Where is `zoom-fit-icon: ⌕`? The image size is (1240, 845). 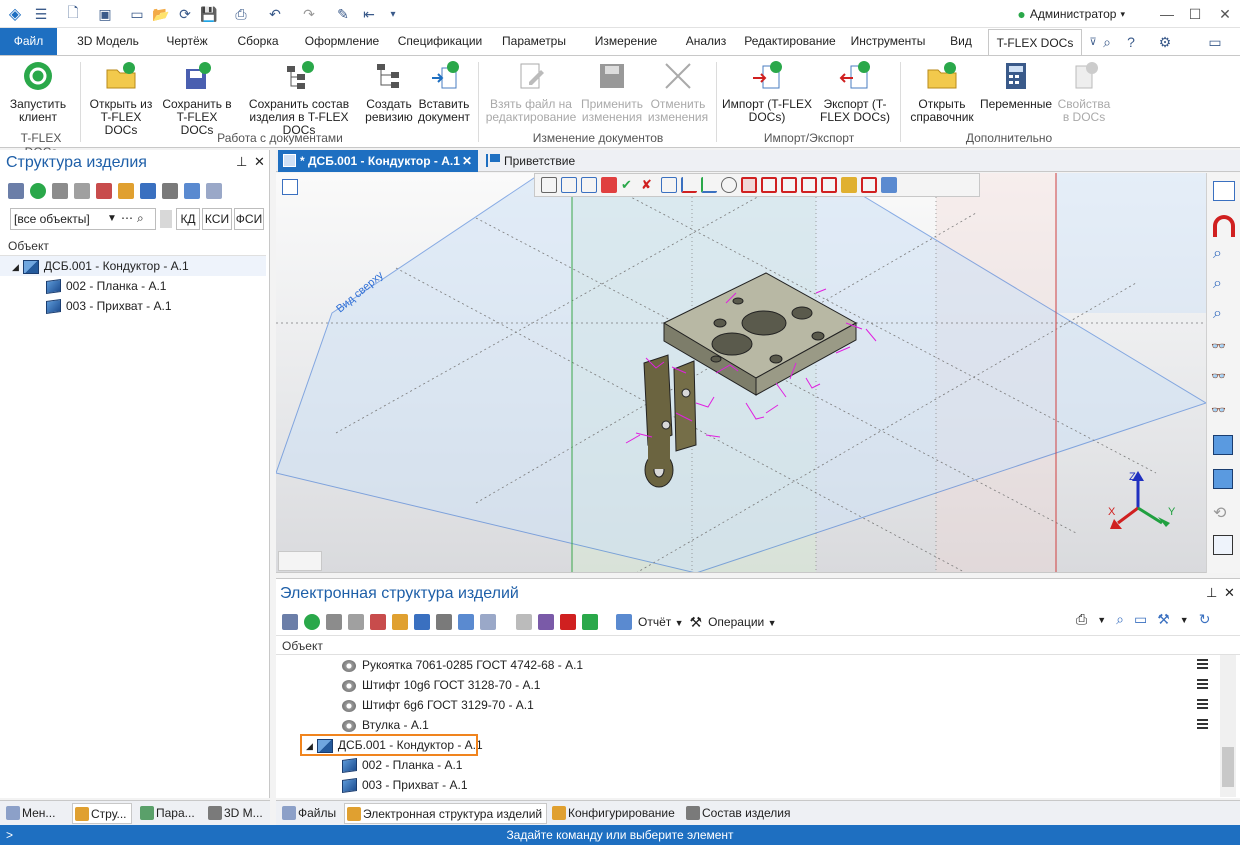
zoom-fit-icon: ⌕ is located at coordinates (1217, 314).